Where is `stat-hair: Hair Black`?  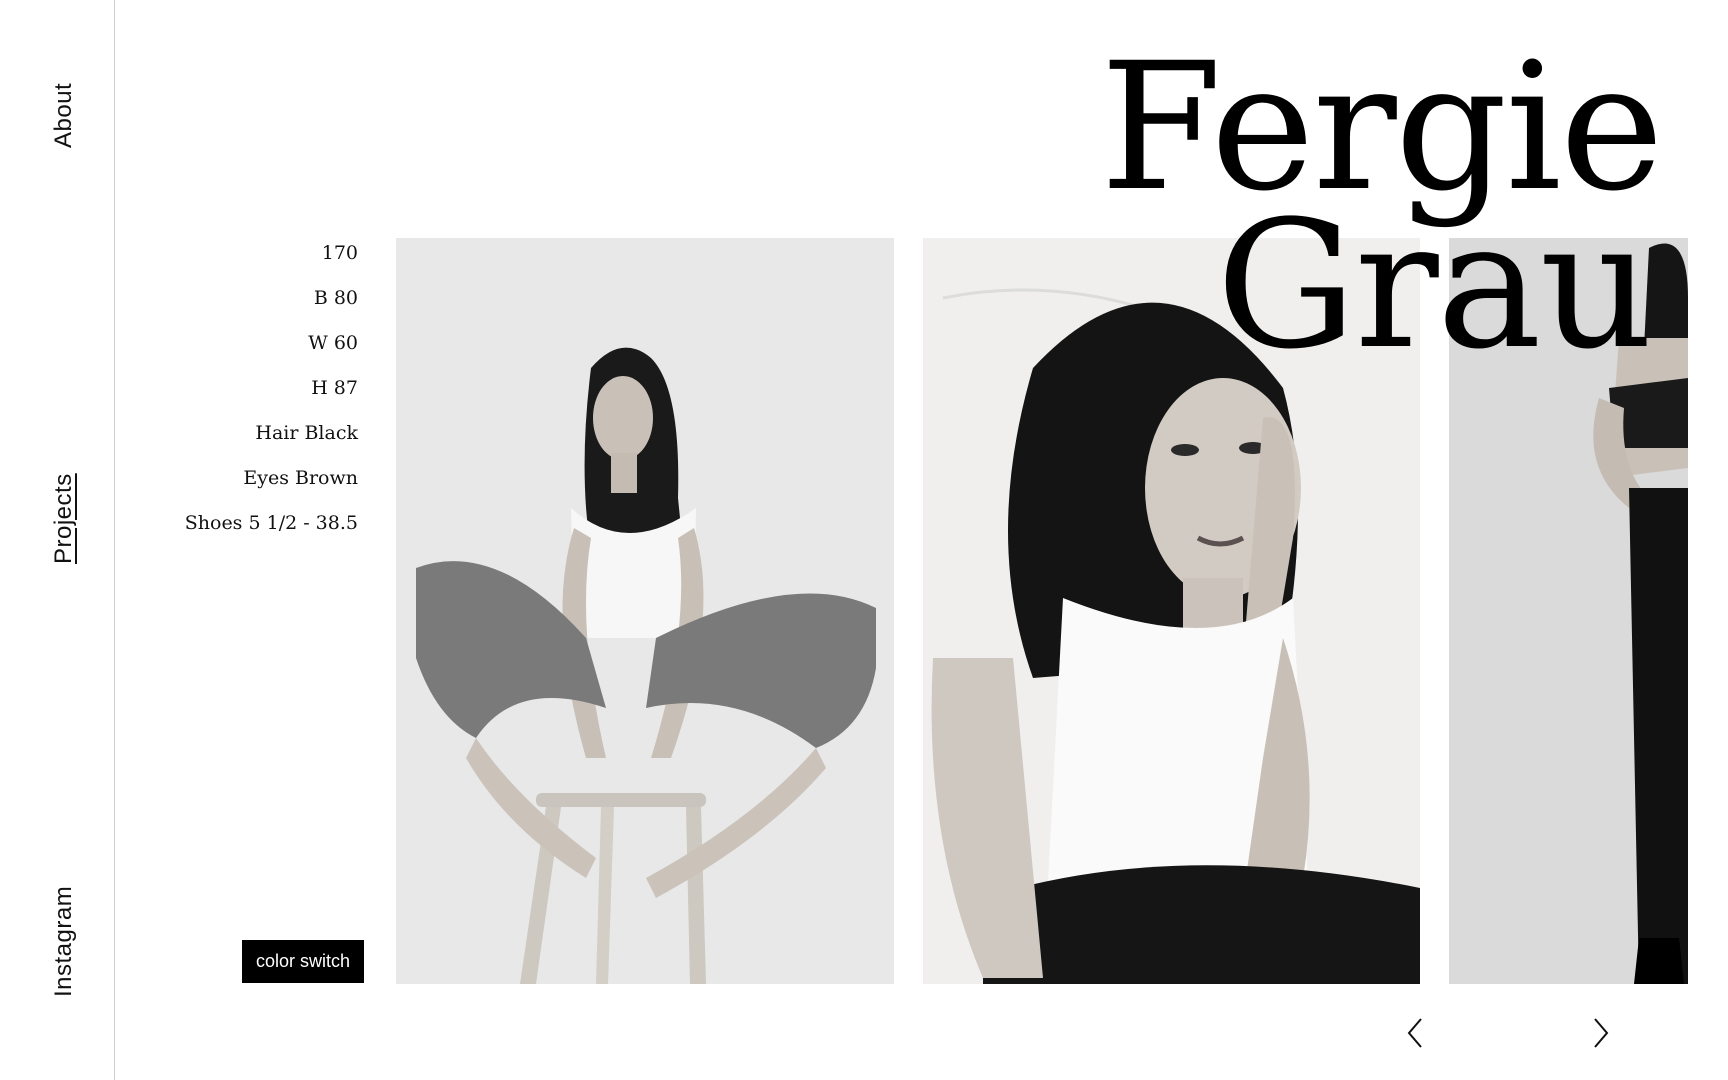
stat-hair: Hair Black is located at coordinates (306, 433).